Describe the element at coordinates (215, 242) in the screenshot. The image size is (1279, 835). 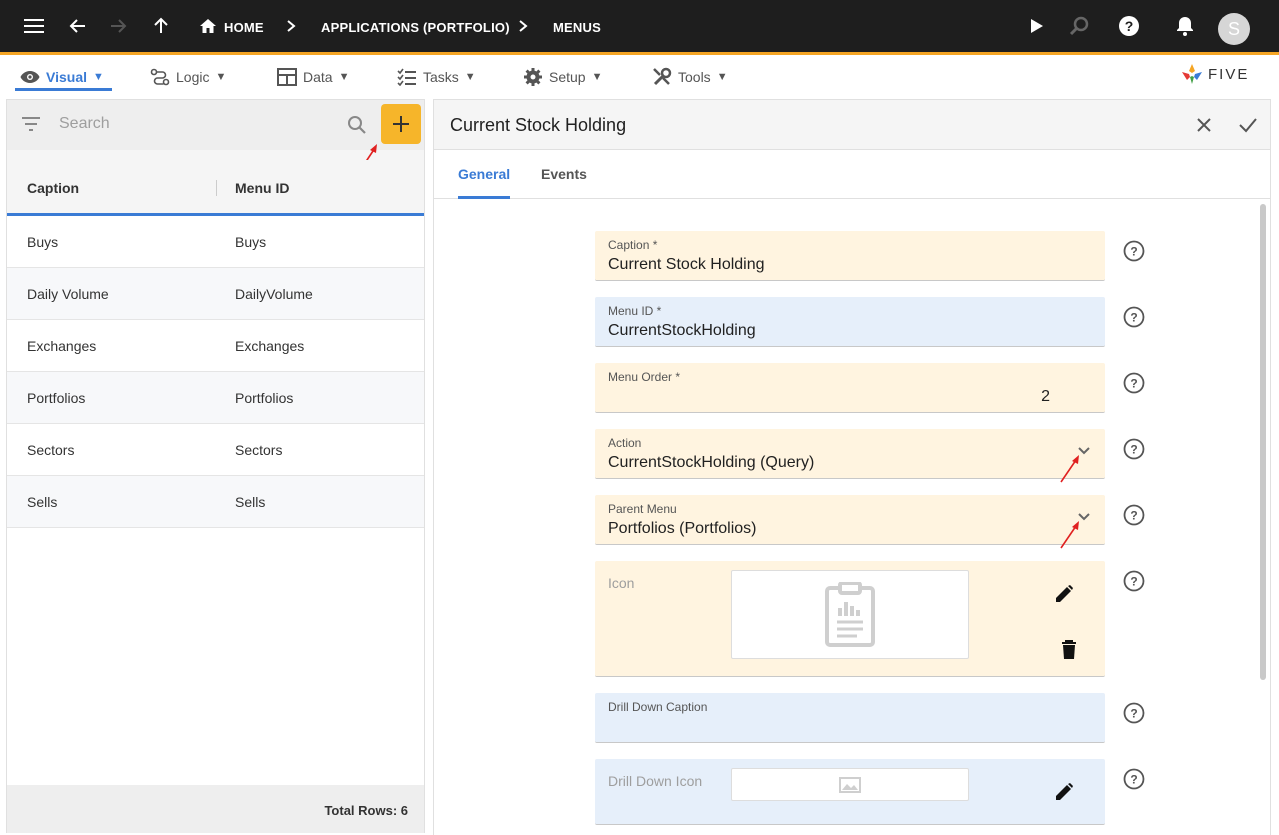
I see `table-row: Buys Buys` at that location.